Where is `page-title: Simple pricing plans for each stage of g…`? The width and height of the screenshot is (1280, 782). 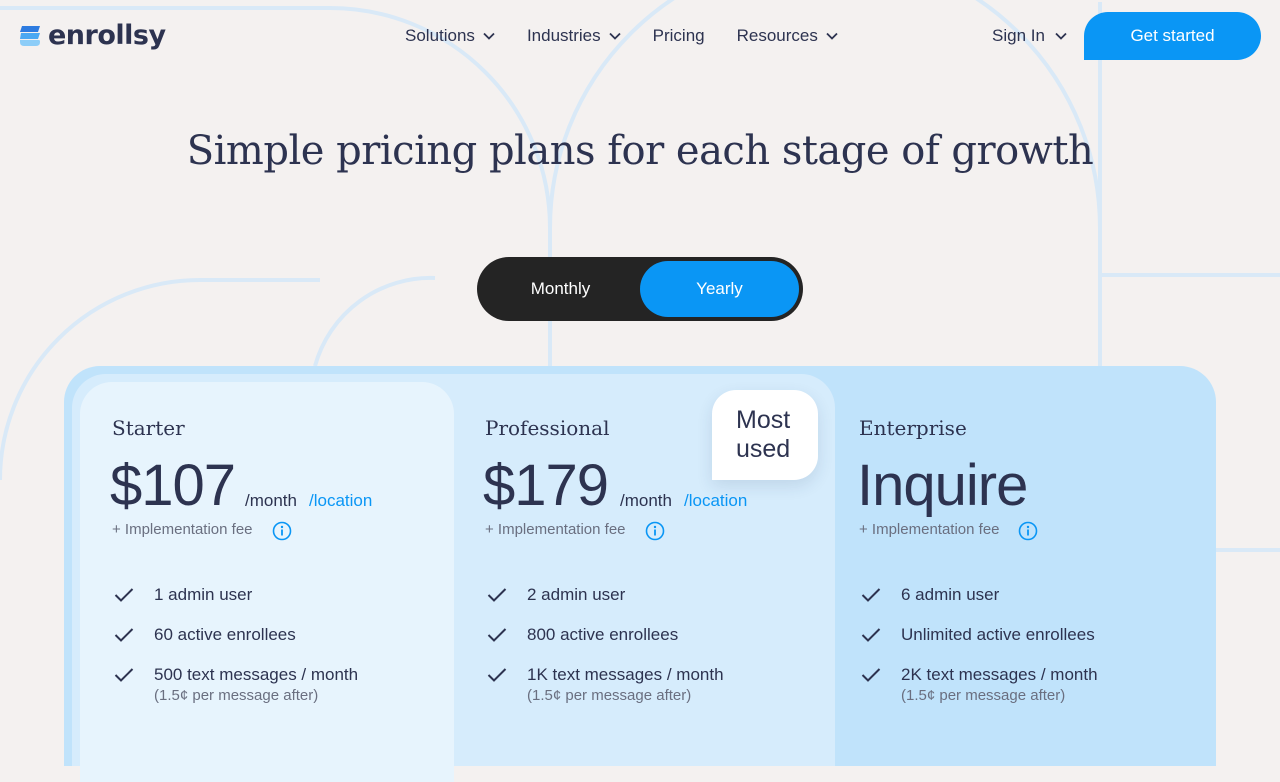 page-title: Simple pricing plans for each stage of g… is located at coordinates (640, 151).